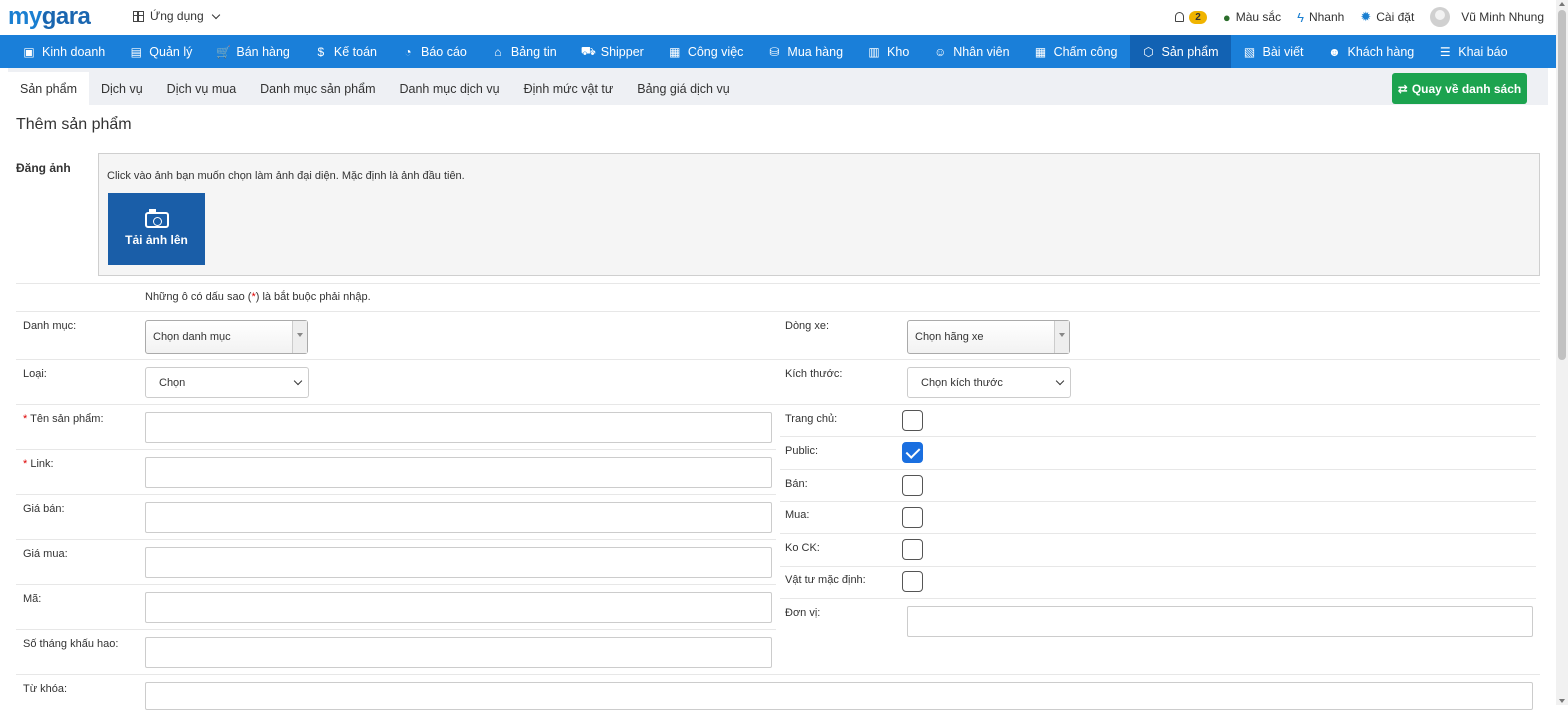 This screenshot has height=710, width=1568. What do you see at coordinates (1283, 51) in the screenshot?
I see `nav-item-label: Bài viết` at bounding box center [1283, 51].